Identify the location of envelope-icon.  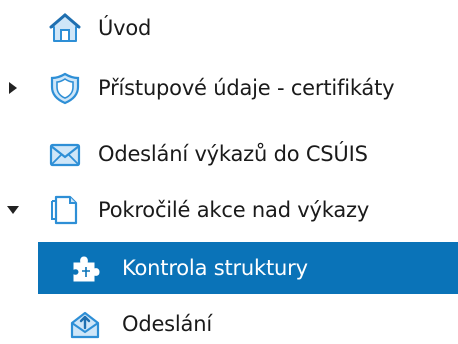
(65, 154).